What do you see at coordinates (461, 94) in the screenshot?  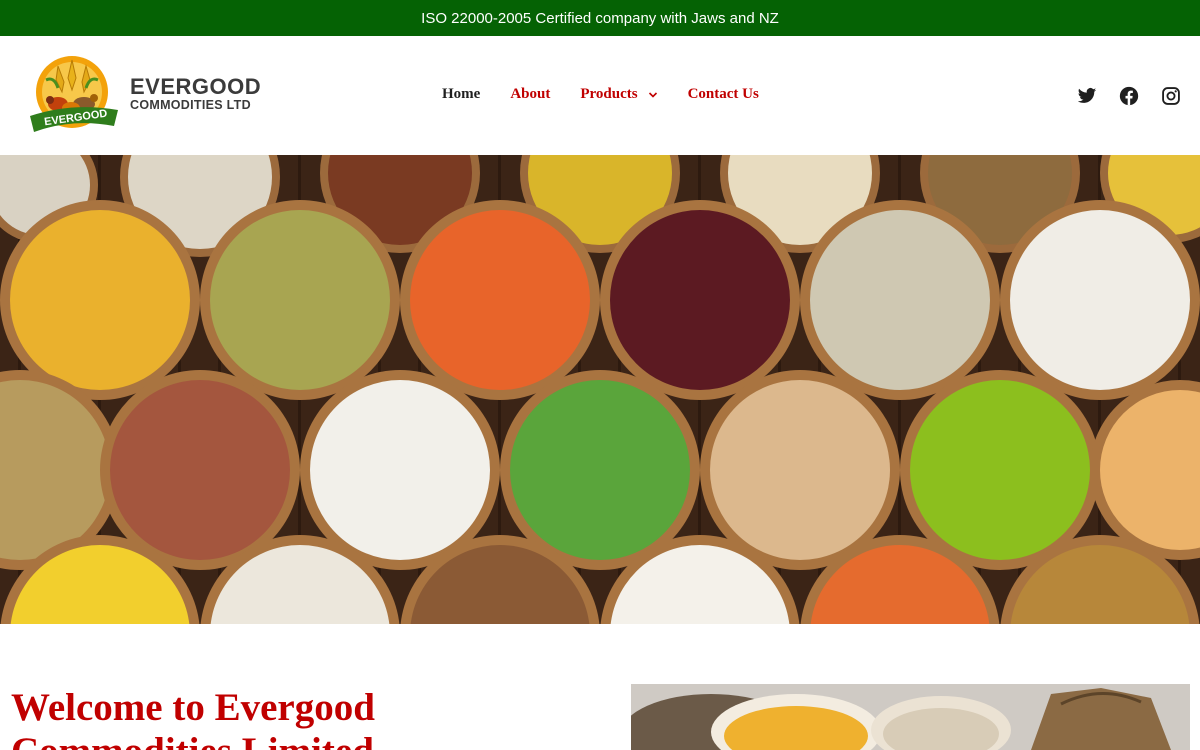 I see `nav-home: Home` at bounding box center [461, 94].